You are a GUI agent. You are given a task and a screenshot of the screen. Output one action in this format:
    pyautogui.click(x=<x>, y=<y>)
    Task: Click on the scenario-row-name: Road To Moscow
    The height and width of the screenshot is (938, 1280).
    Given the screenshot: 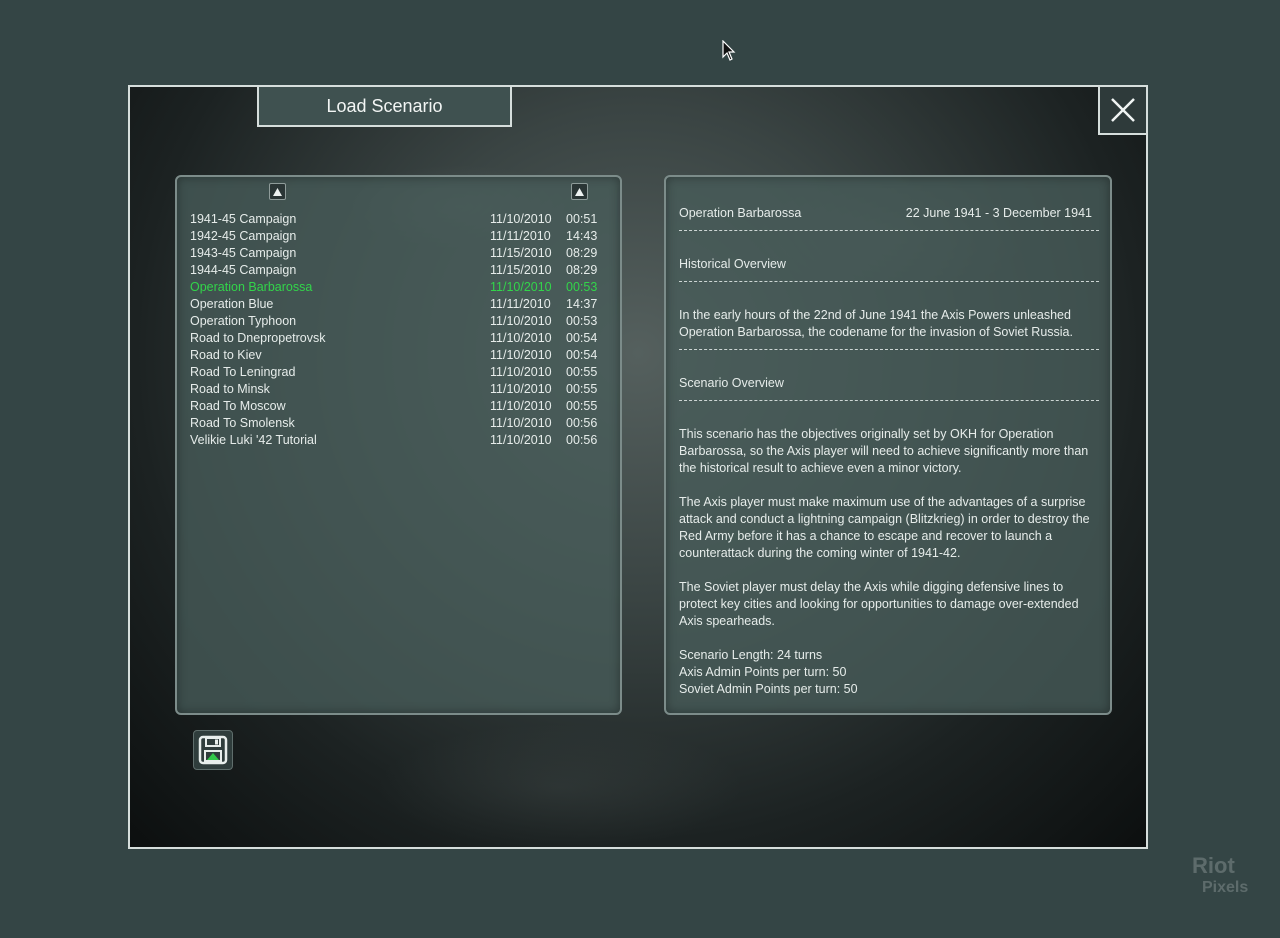 What is the action you would take?
    pyautogui.click(x=238, y=406)
    